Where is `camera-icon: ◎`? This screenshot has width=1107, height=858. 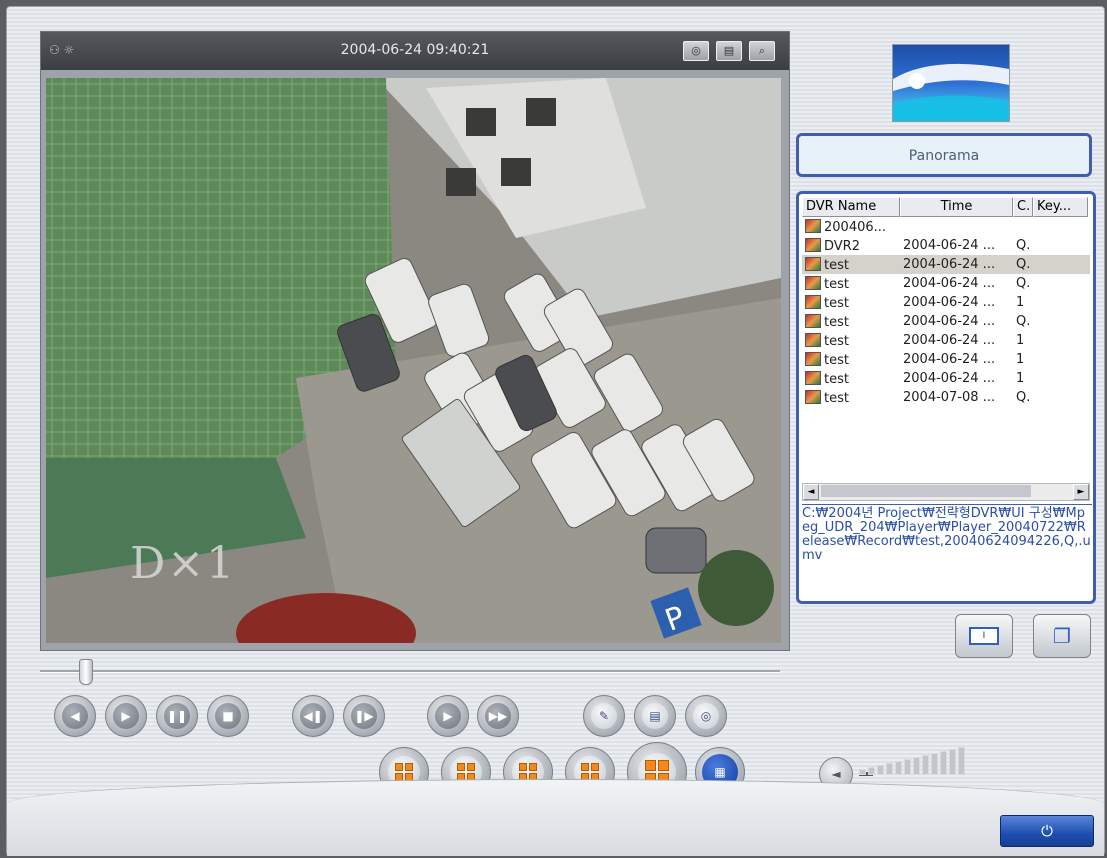 camera-icon: ◎ is located at coordinates (706, 716).